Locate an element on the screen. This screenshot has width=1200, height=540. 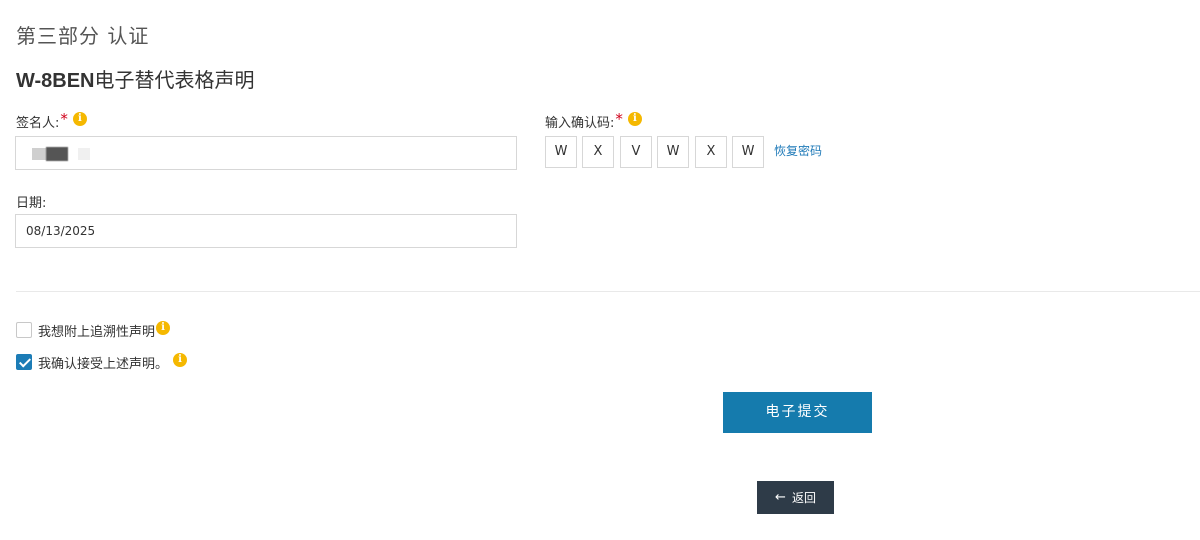
signer-label-row: 签名人: * i is located at coordinates (51, 120).